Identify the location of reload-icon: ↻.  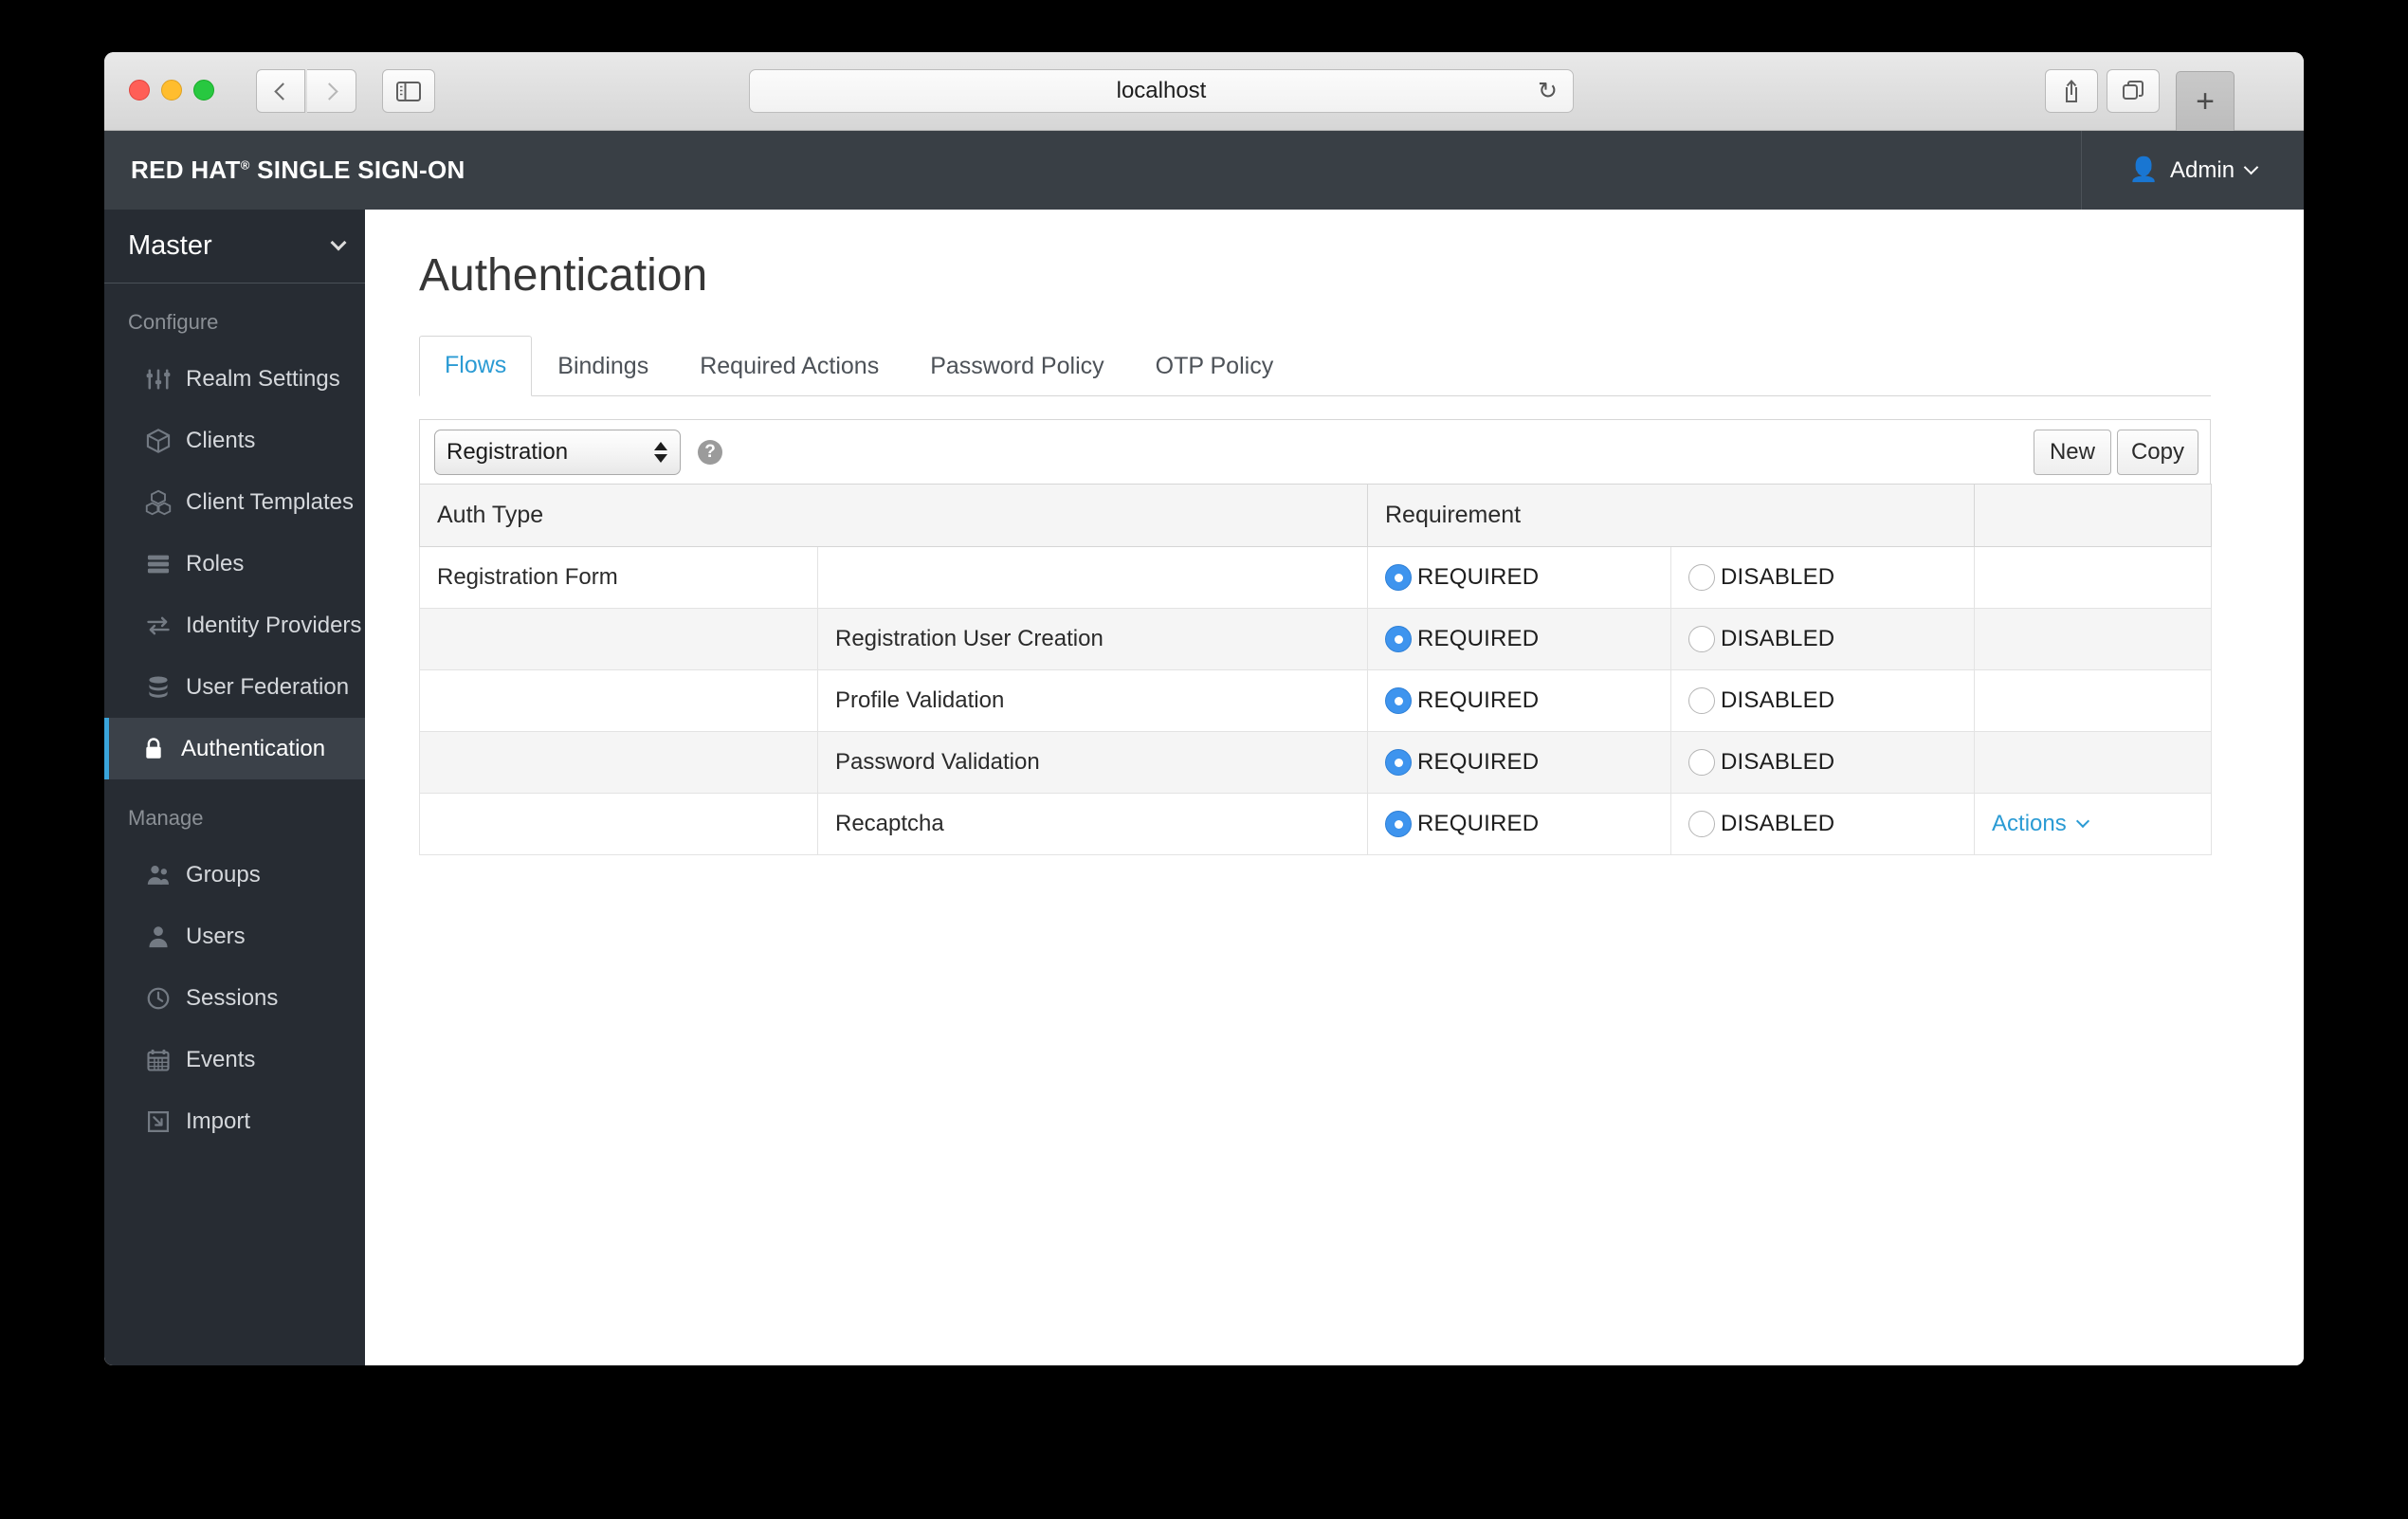
(1548, 91).